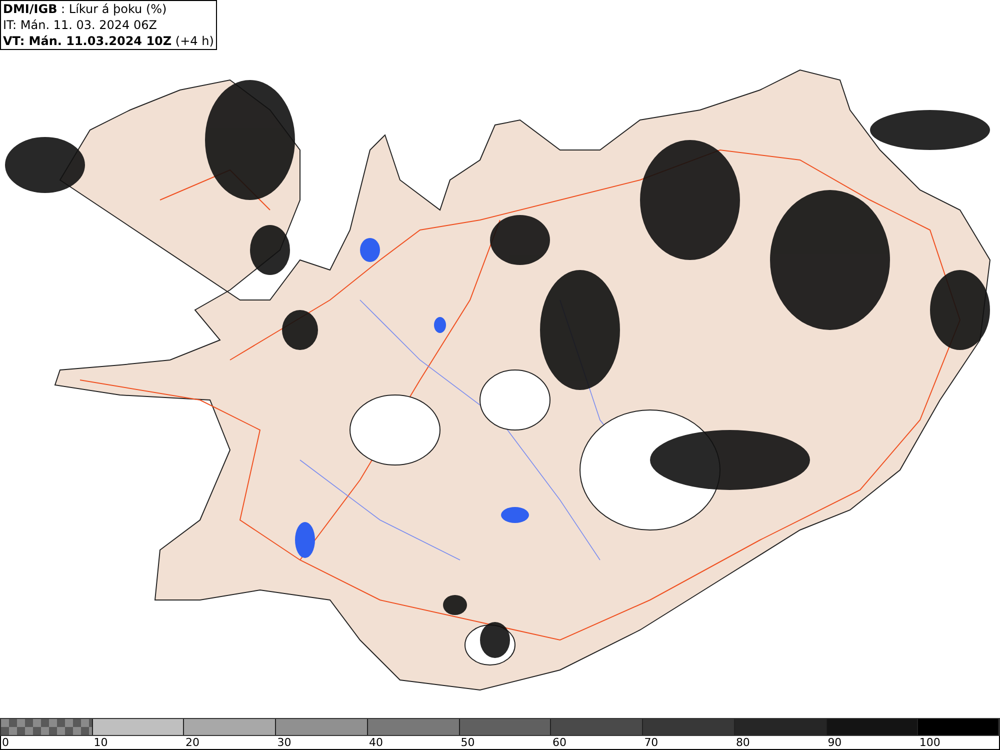  I want to click on tick-label: 70, so click(651, 743).